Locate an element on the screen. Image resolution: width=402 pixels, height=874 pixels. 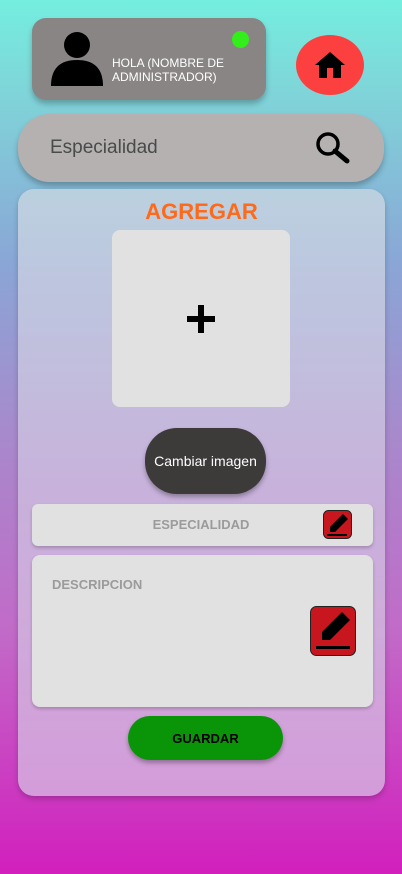
user-card: HOLA (NOMBRE DE ADMINISTRADOR) is located at coordinates (149, 59).